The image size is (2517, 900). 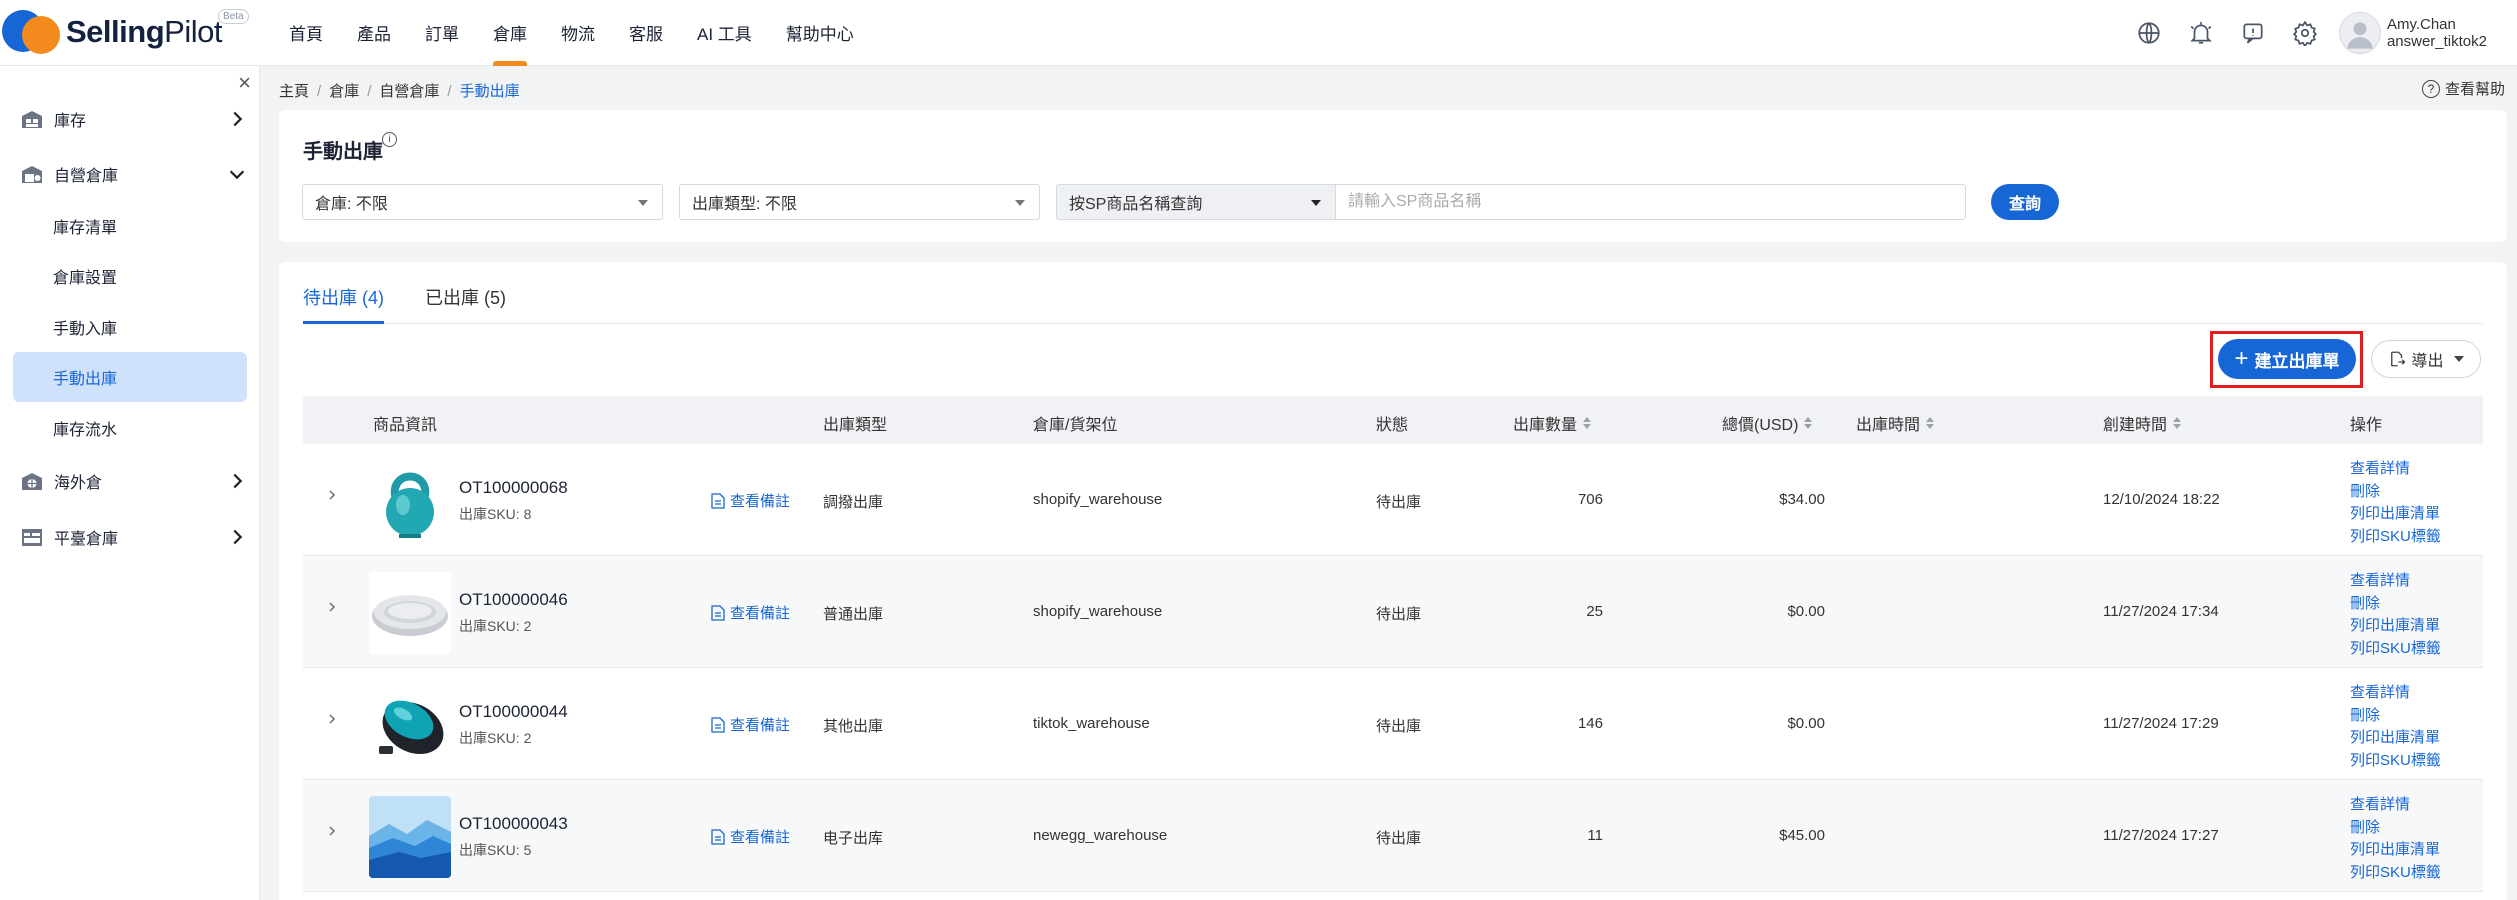 I want to click on user-info: Amy.Chan answer_tiktok2, so click(x=2437, y=33).